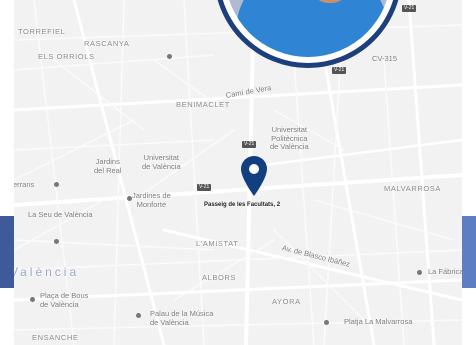 The width and height of the screenshot is (476, 345). I want to click on location-pin-icon, so click(254, 176).